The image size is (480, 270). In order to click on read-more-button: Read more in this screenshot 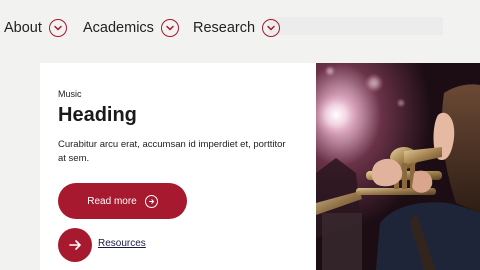, I will do `click(122, 201)`.